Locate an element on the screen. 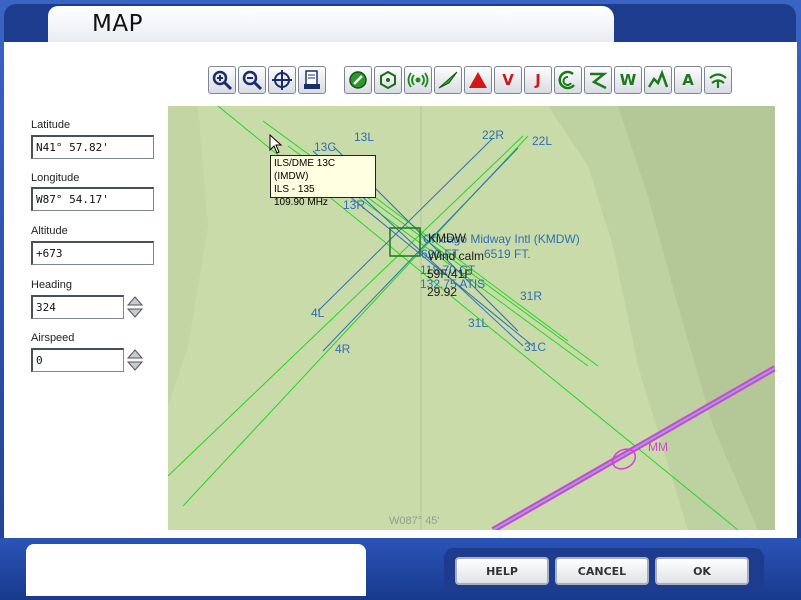  zoom-in-icon is located at coordinates (222, 80).